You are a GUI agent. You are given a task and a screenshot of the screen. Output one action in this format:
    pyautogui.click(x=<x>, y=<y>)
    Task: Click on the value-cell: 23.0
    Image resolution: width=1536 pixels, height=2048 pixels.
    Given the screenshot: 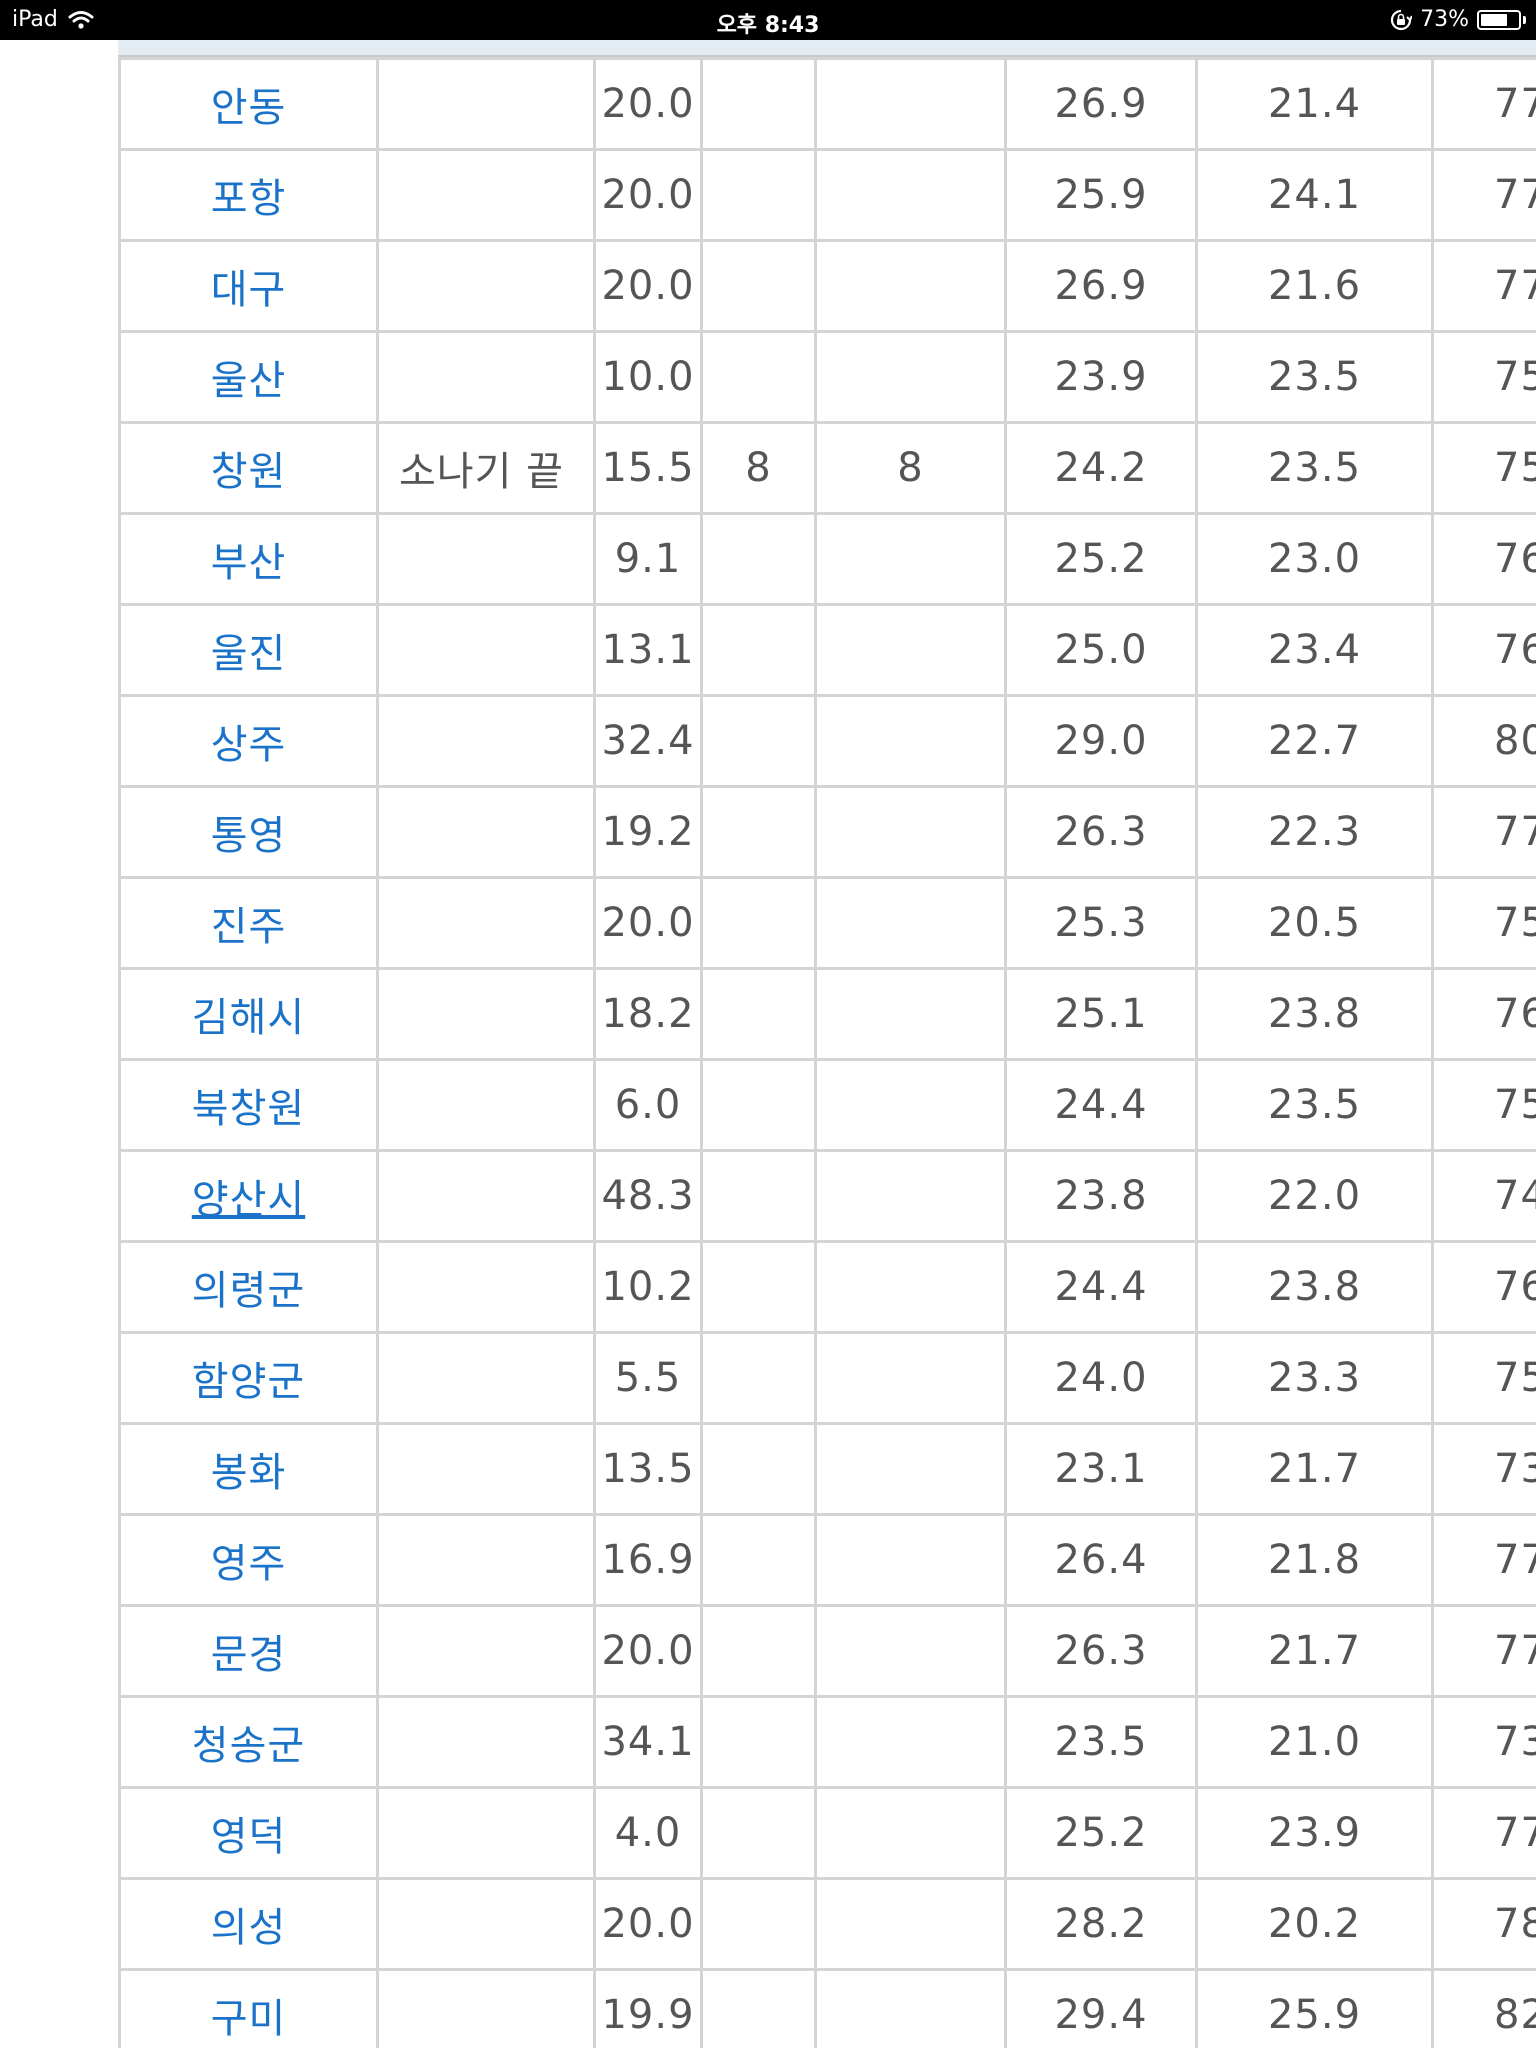 What is the action you would take?
    pyautogui.click(x=1314, y=559)
    